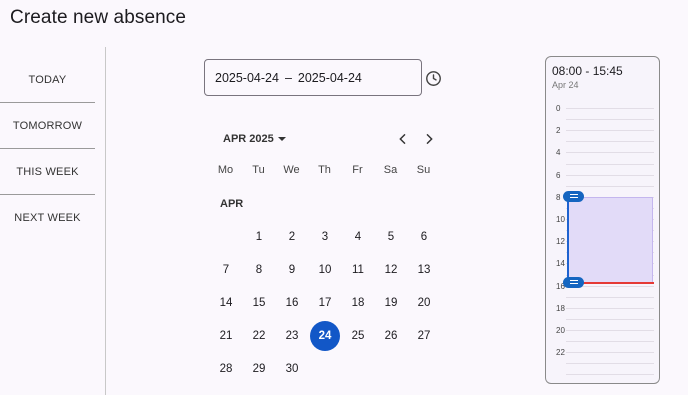  What do you see at coordinates (391, 303) in the screenshot?
I see `calendar-day: 19` at bounding box center [391, 303].